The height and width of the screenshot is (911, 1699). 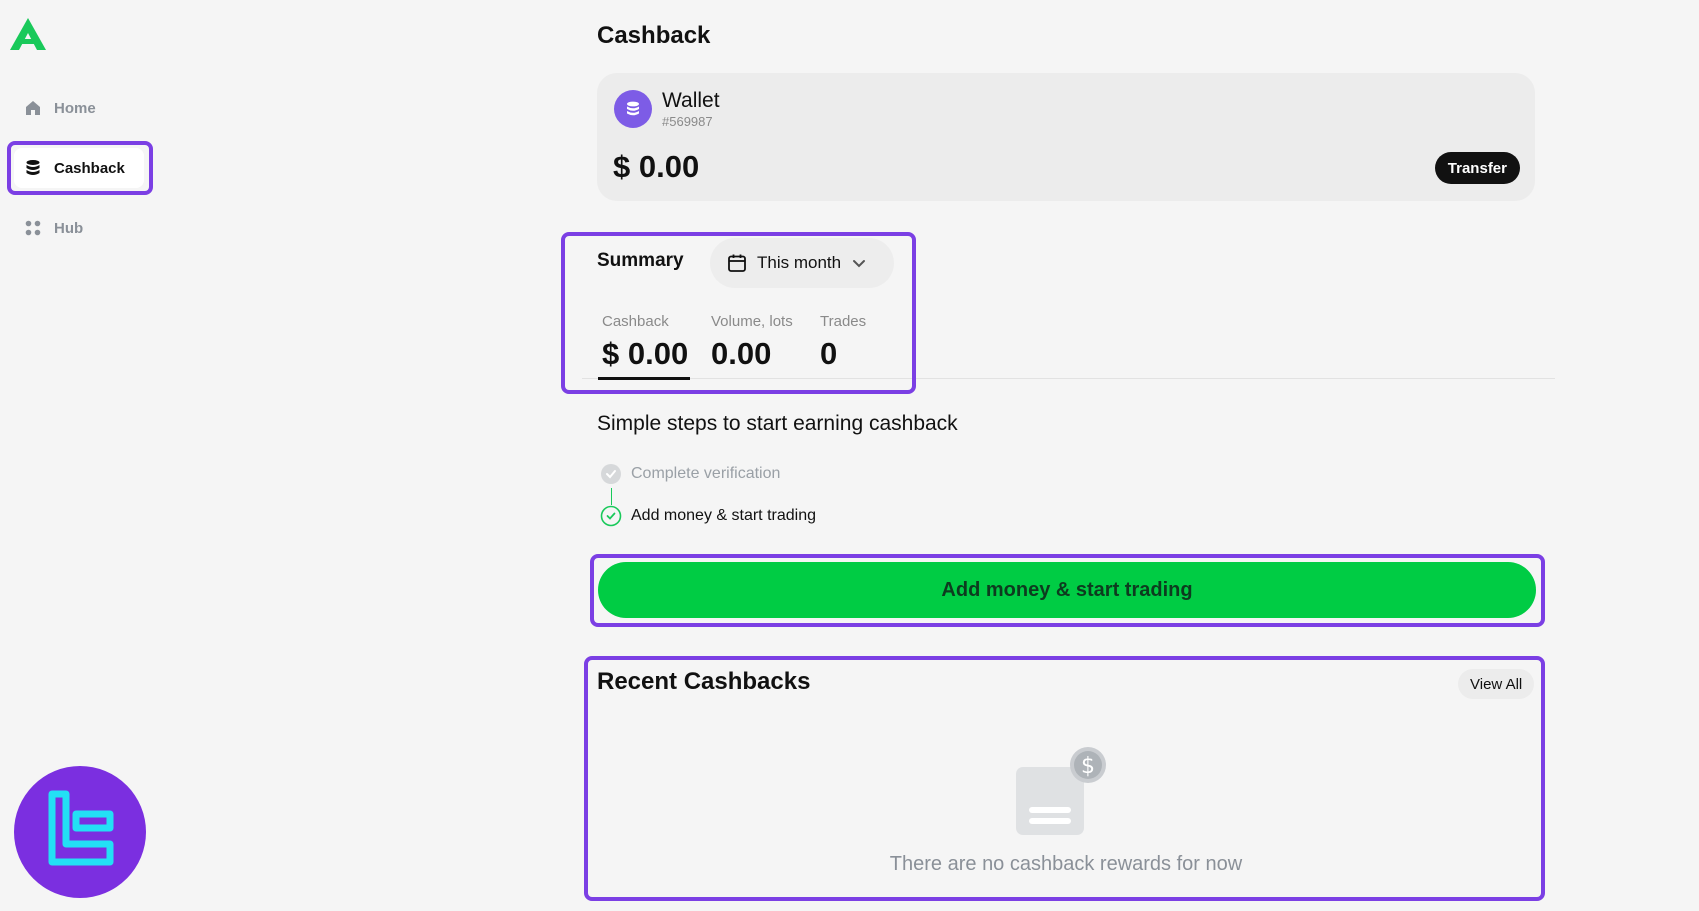 I want to click on sidebar-item-home: Home, so click(x=79, y=108).